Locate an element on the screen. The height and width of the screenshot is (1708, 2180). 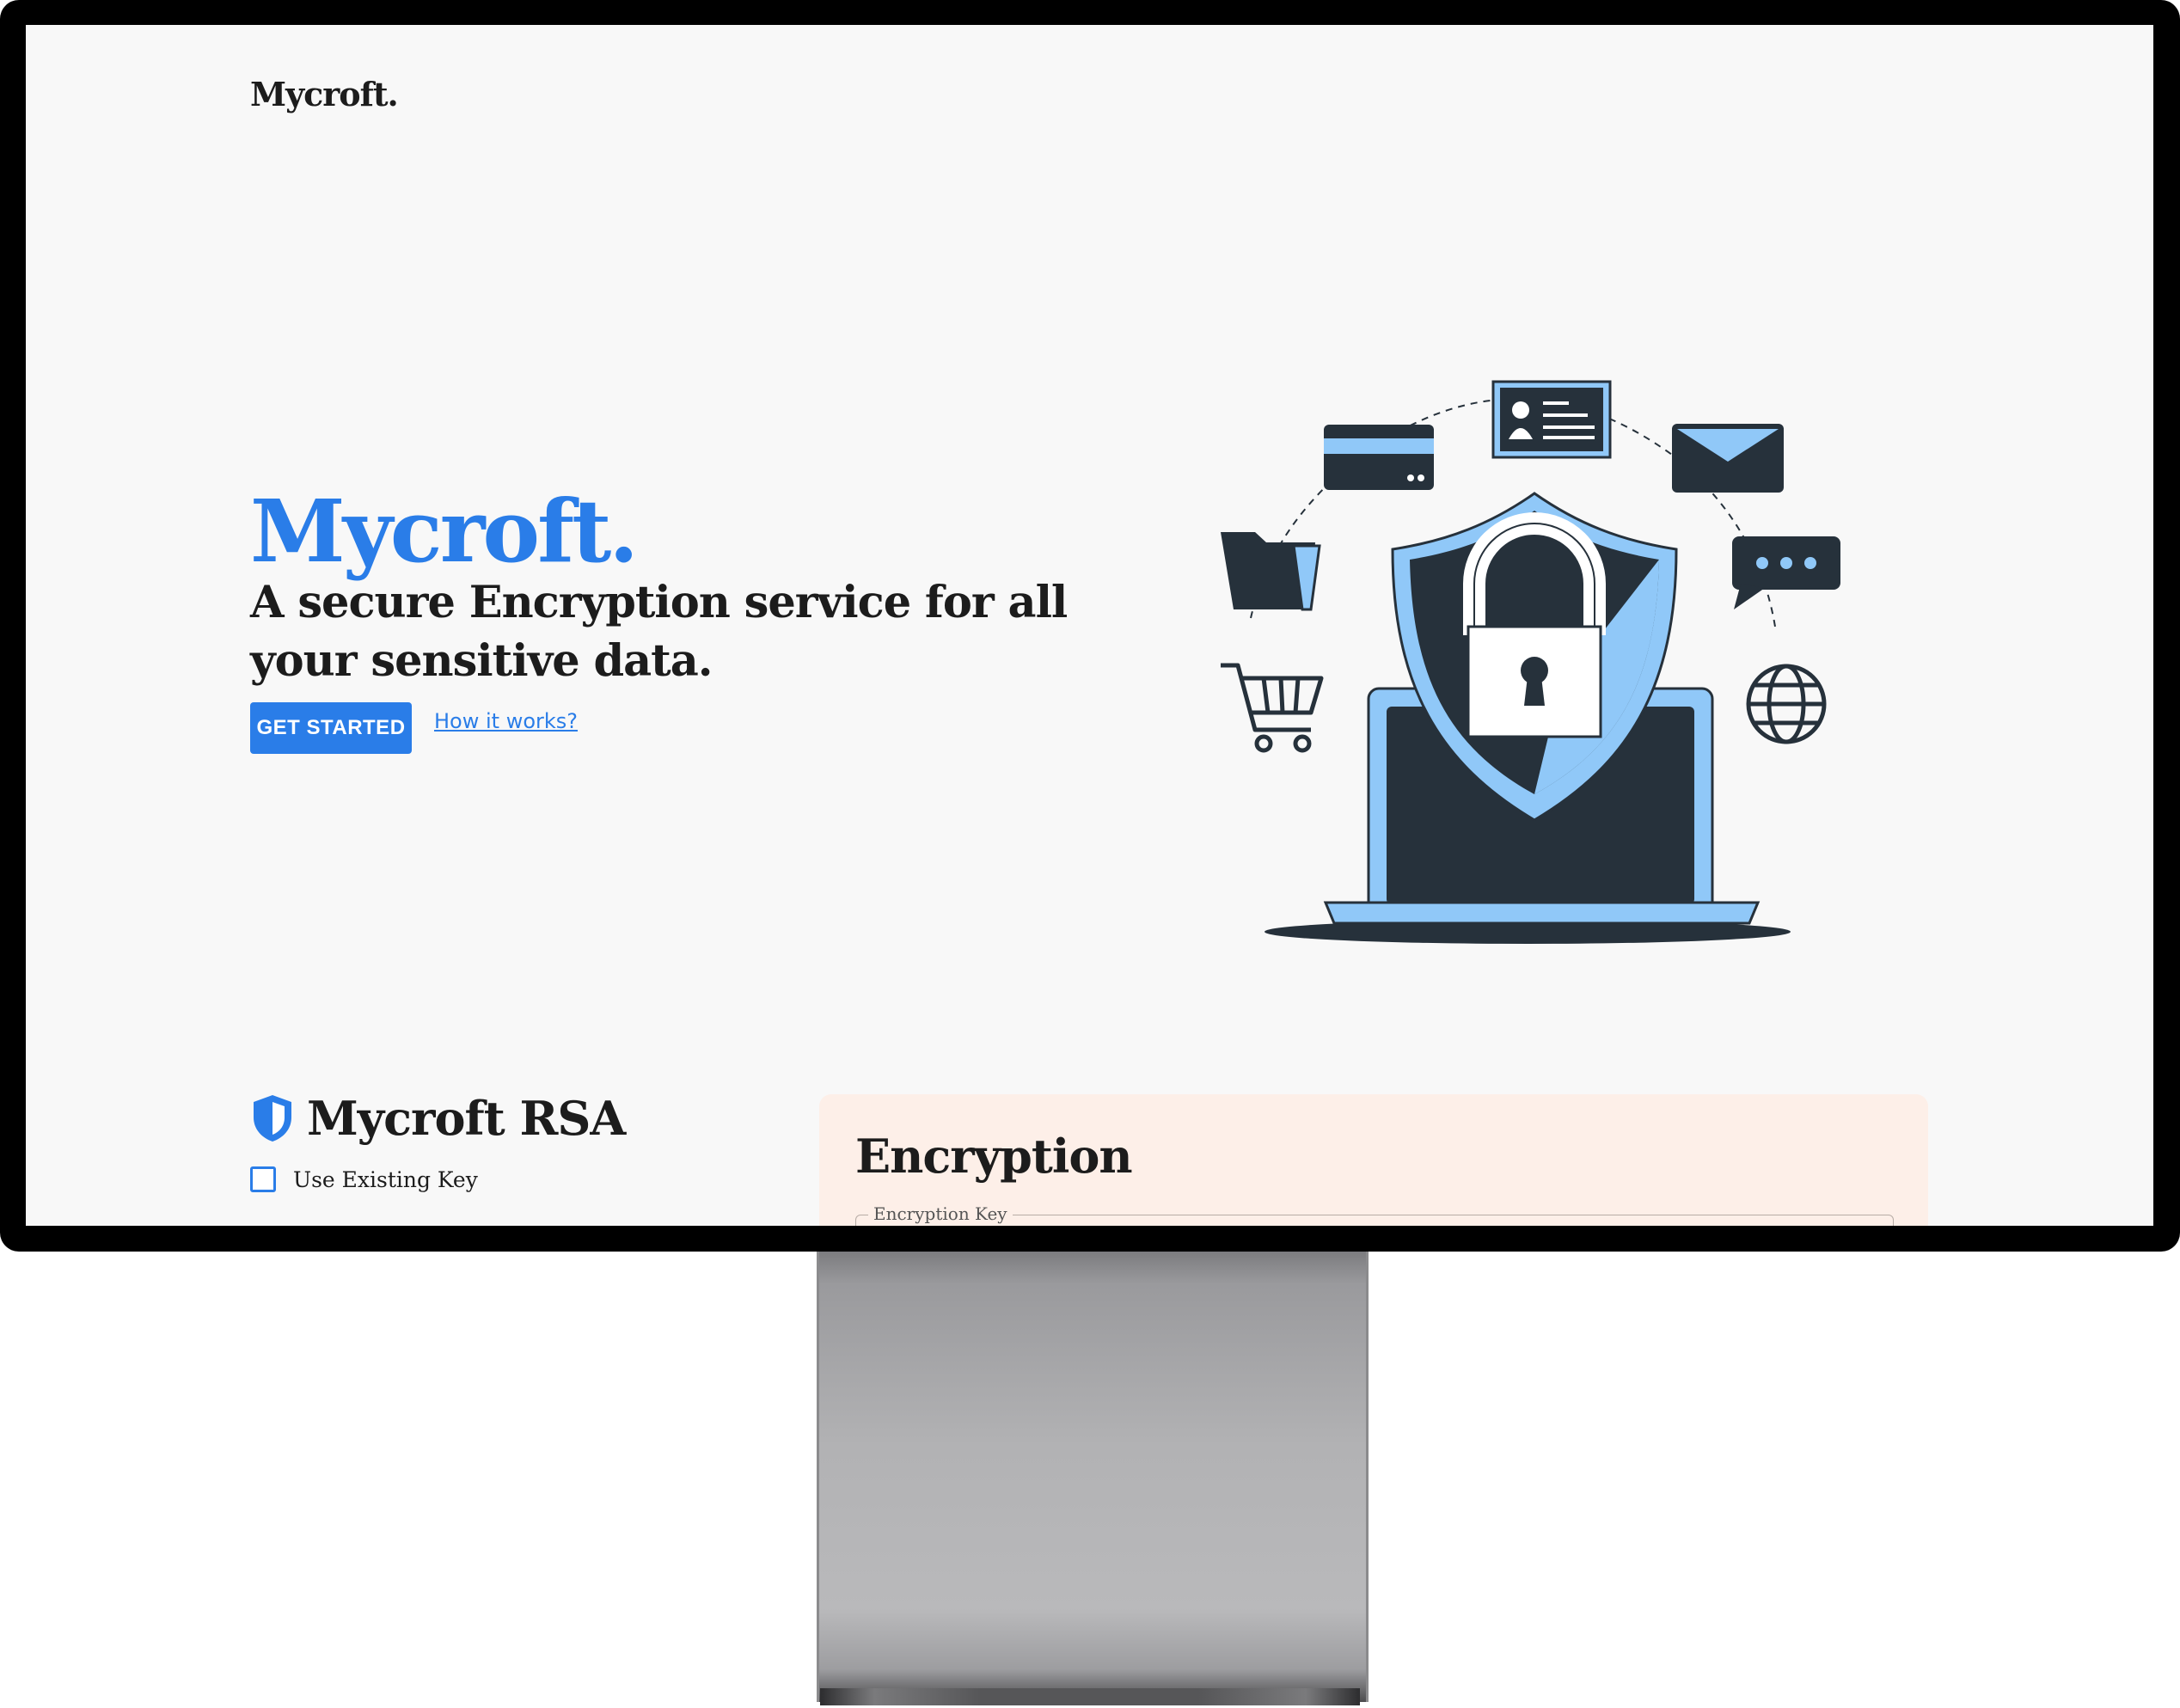
brand-logo: Mycroft. is located at coordinates (324, 94).